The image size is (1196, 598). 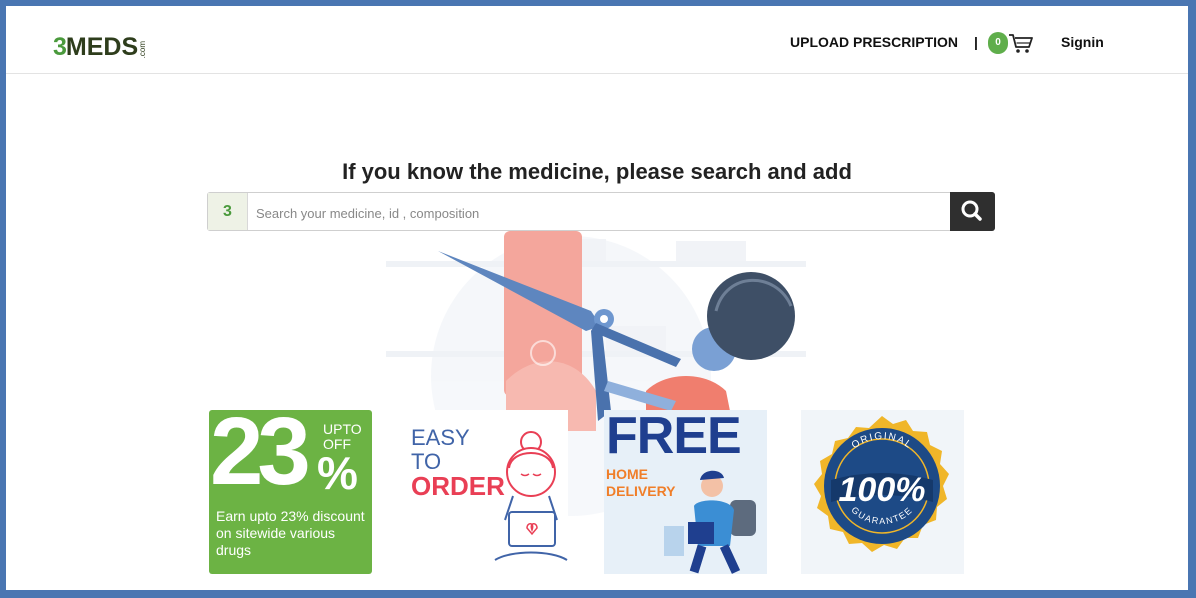 I want to click on logo-digit: 3, so click(x=60, y=47).